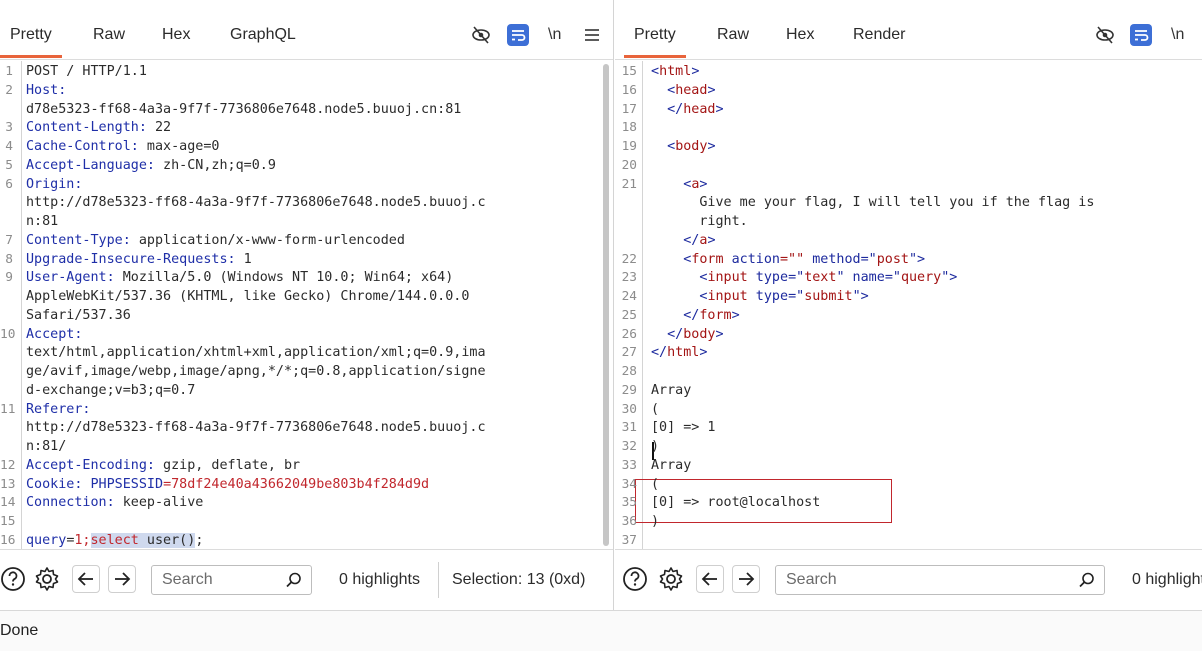  What do you see at coordinates (86, 128) in the screenshot?
I see `code-token: Content-Length:` at bounding box center [86, 128].